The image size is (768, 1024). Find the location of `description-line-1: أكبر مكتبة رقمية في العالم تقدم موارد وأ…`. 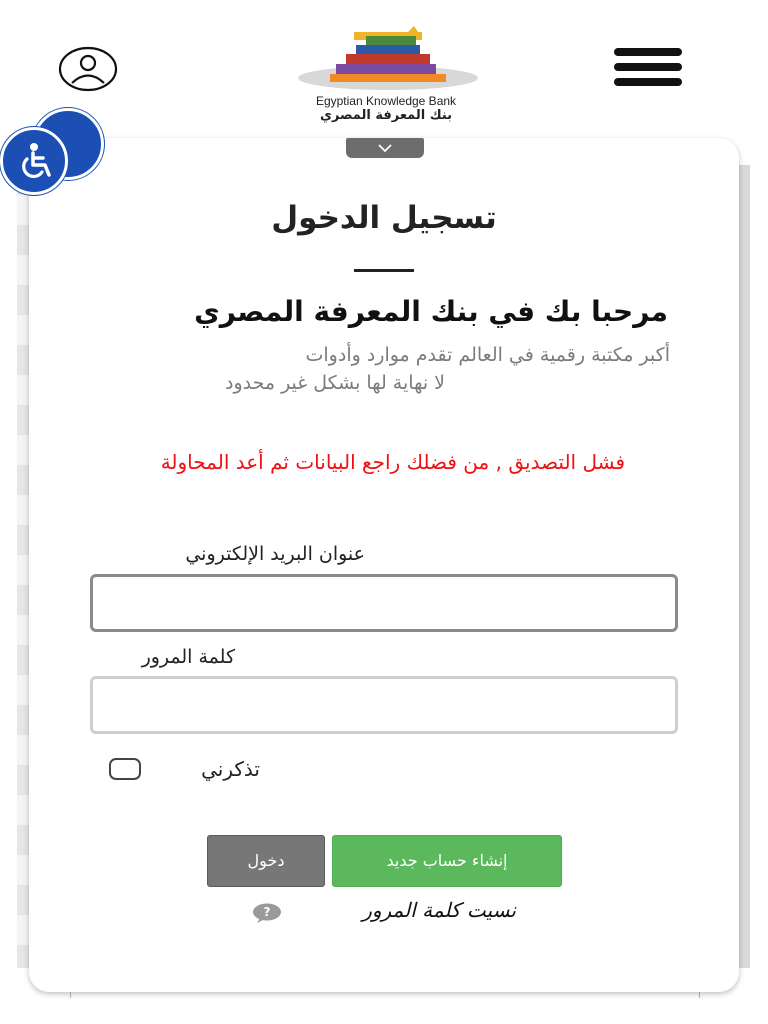

description-line-1: أكبر مكتبة رقمية في العالم تقدم موارد وأ… is located at coordinates (487, 355).